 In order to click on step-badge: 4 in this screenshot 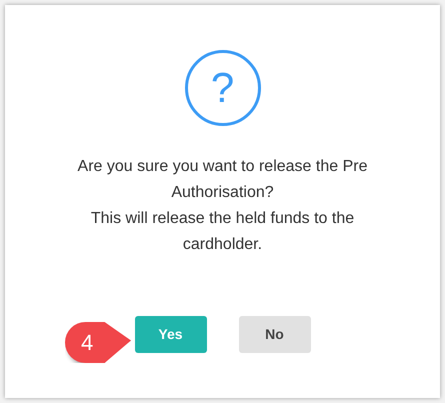, I will do `click(98, 342)`.